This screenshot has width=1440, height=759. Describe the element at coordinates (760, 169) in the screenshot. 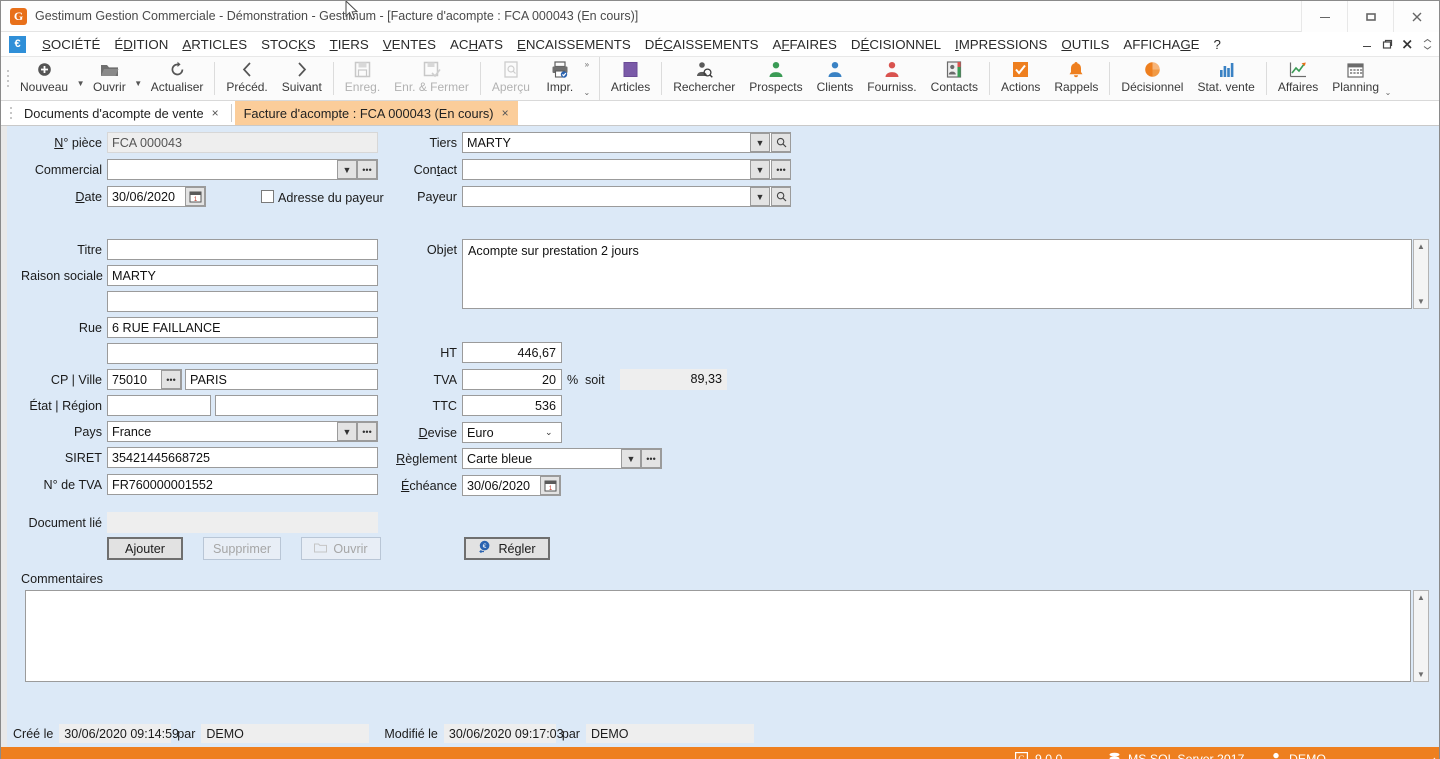

I see `contact-dropdown-icon: ▼` at that location.